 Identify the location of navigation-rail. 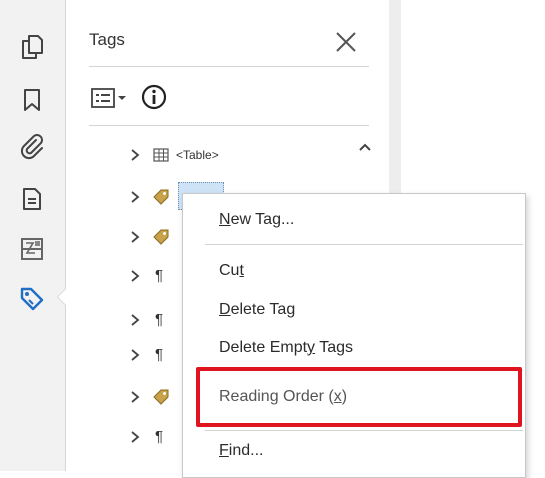
(33, 235).